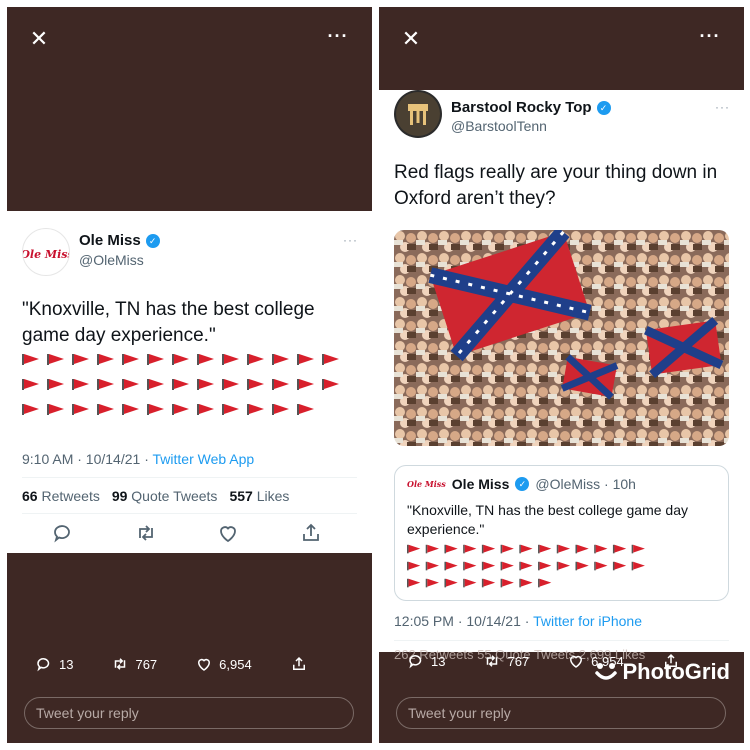  I want to click on author-name: Barstool Rocky Top, so click(521, 107).